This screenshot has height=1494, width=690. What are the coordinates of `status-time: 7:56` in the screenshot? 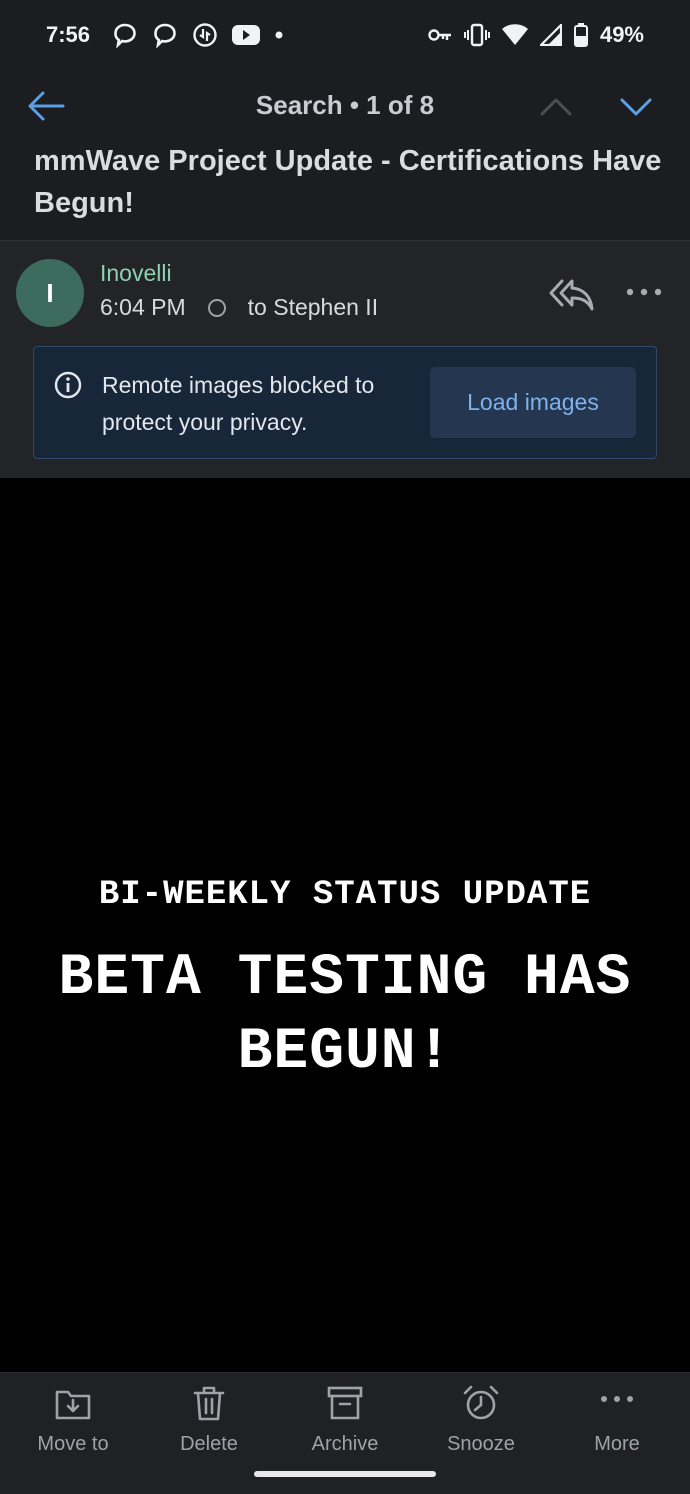 It's located at (68, 34).